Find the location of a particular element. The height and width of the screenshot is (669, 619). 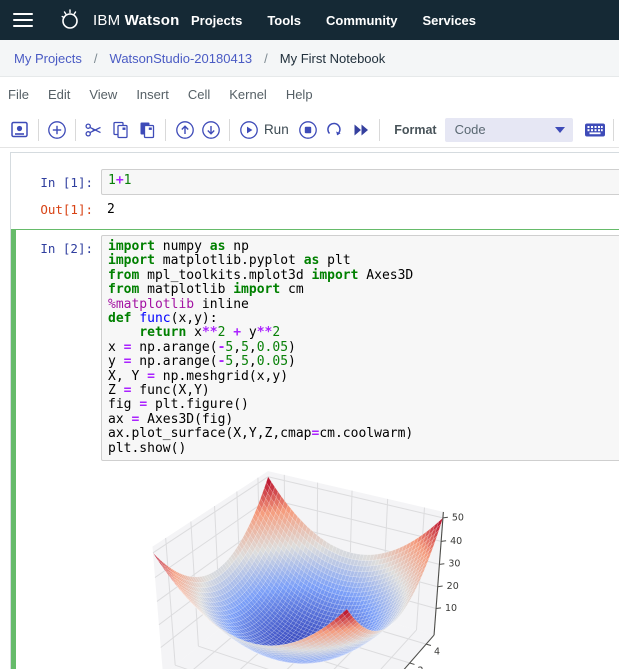

menu-edit: Edit is located at coordinates (59, 94).